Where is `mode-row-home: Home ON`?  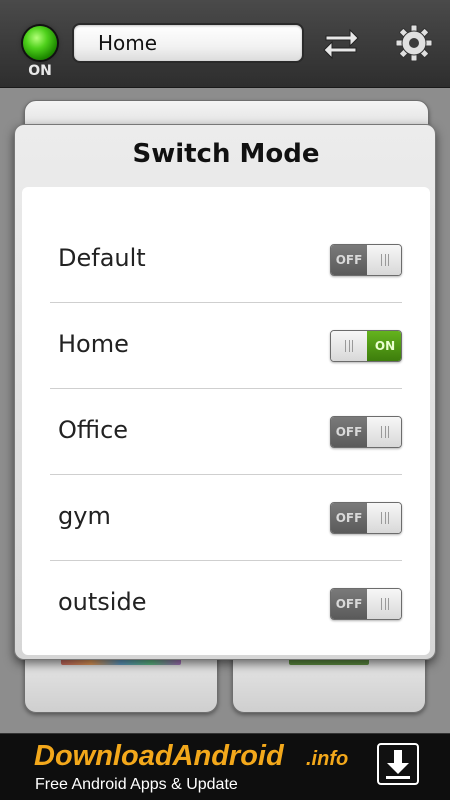 mode-row-home: Home ON is located at coordinates (226, 346).